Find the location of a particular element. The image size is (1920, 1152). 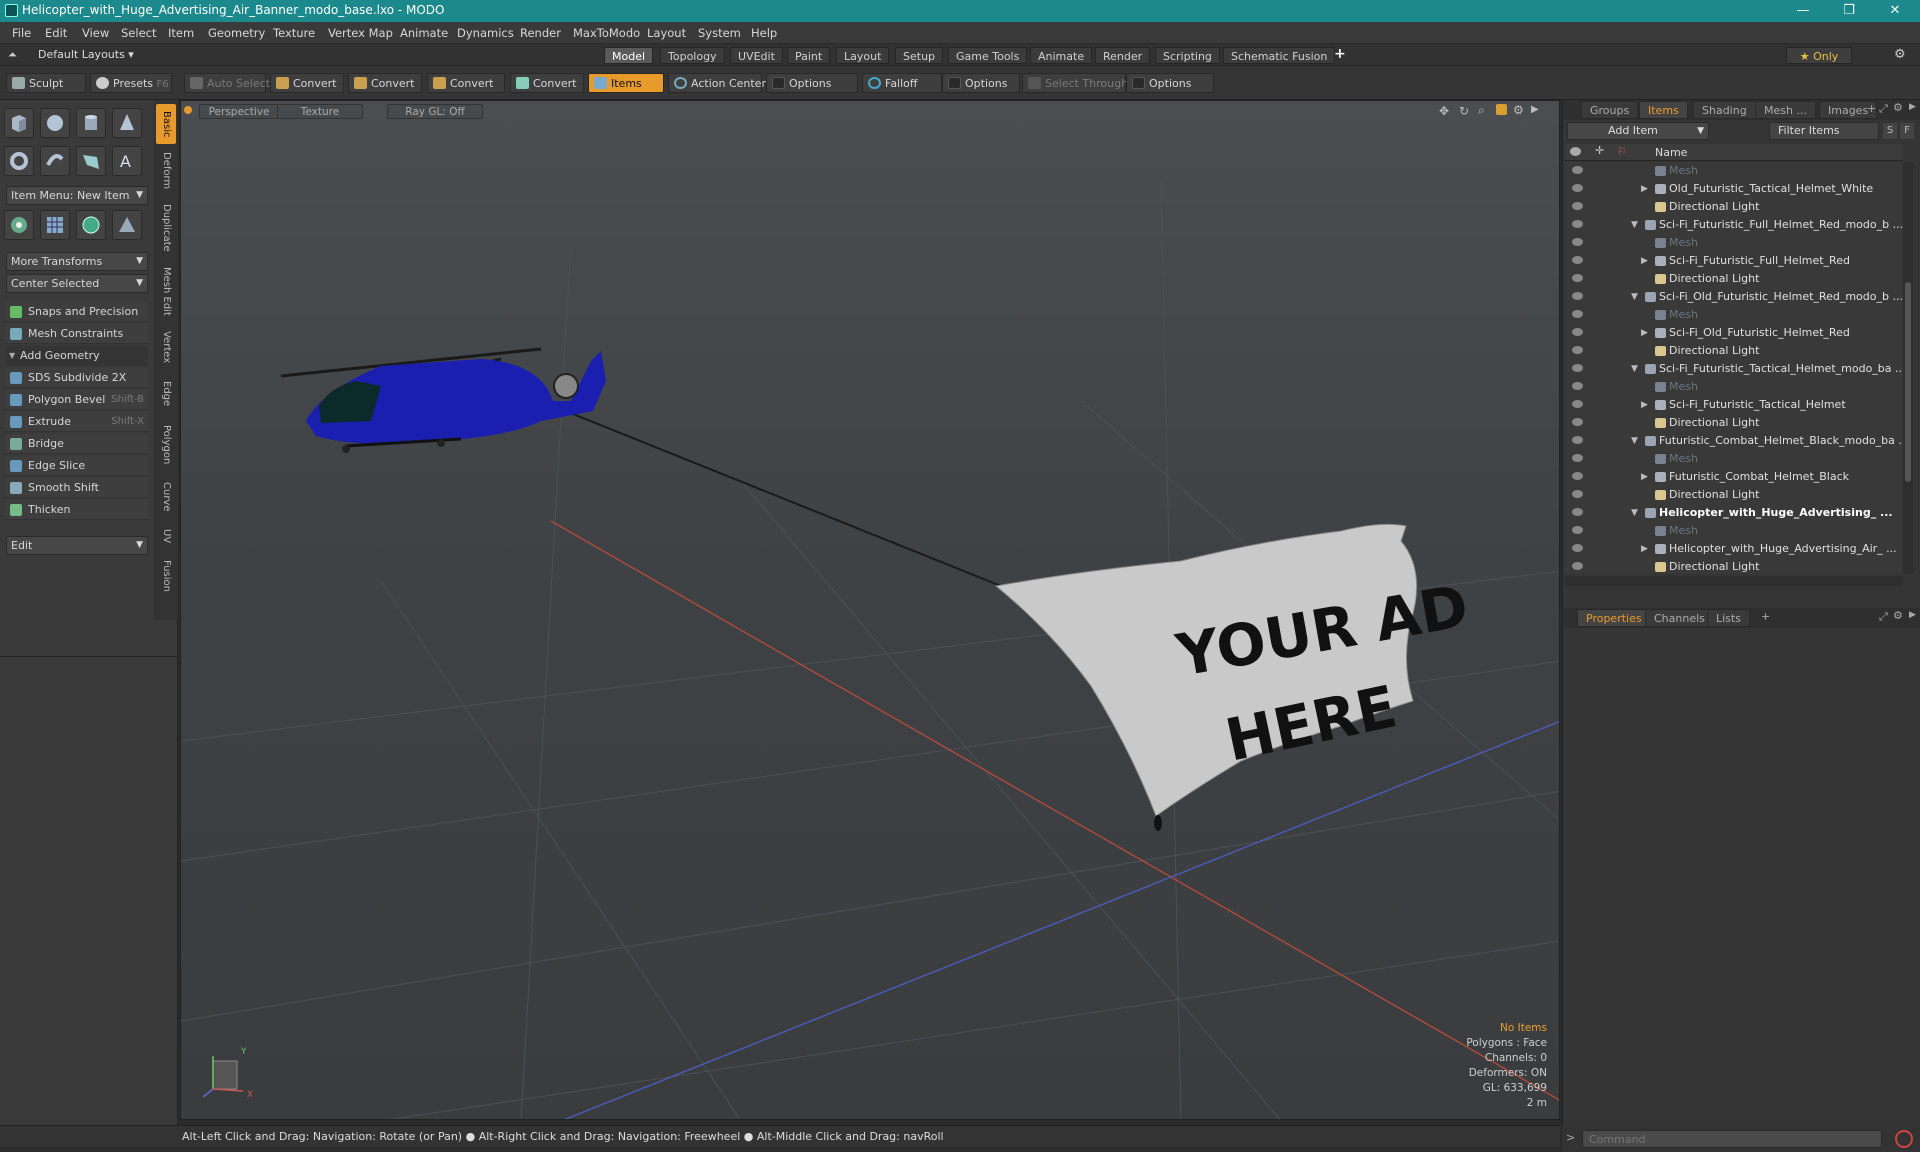

command-input is located at coordinates (1732, 1139).